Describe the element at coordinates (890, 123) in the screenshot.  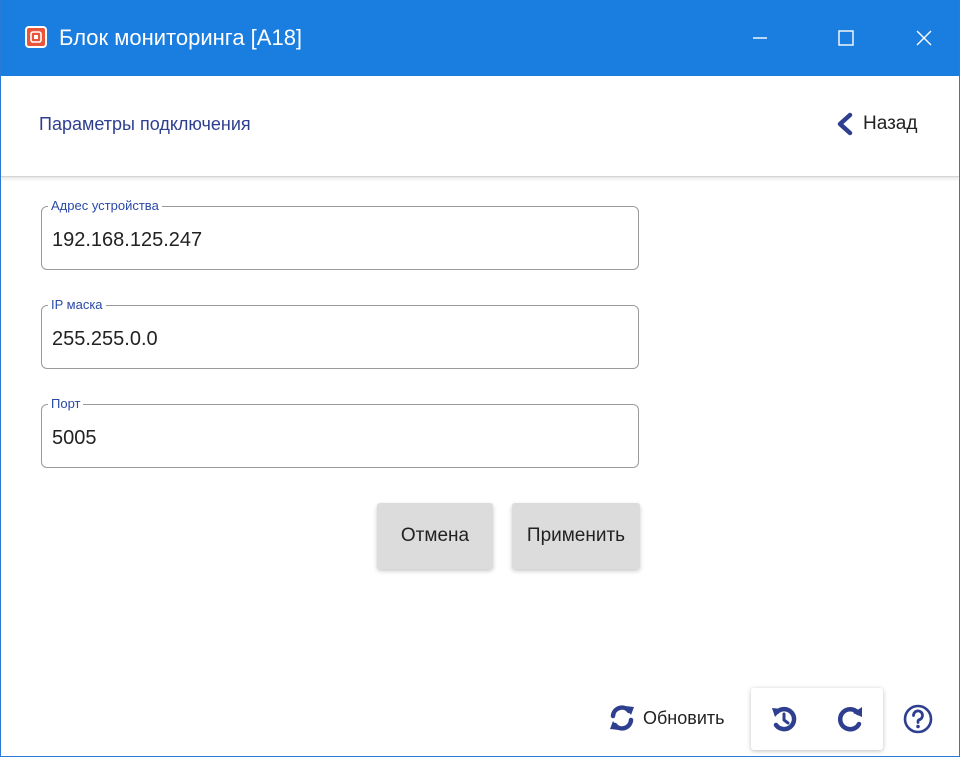
I see `back-label: Назад` at that location.